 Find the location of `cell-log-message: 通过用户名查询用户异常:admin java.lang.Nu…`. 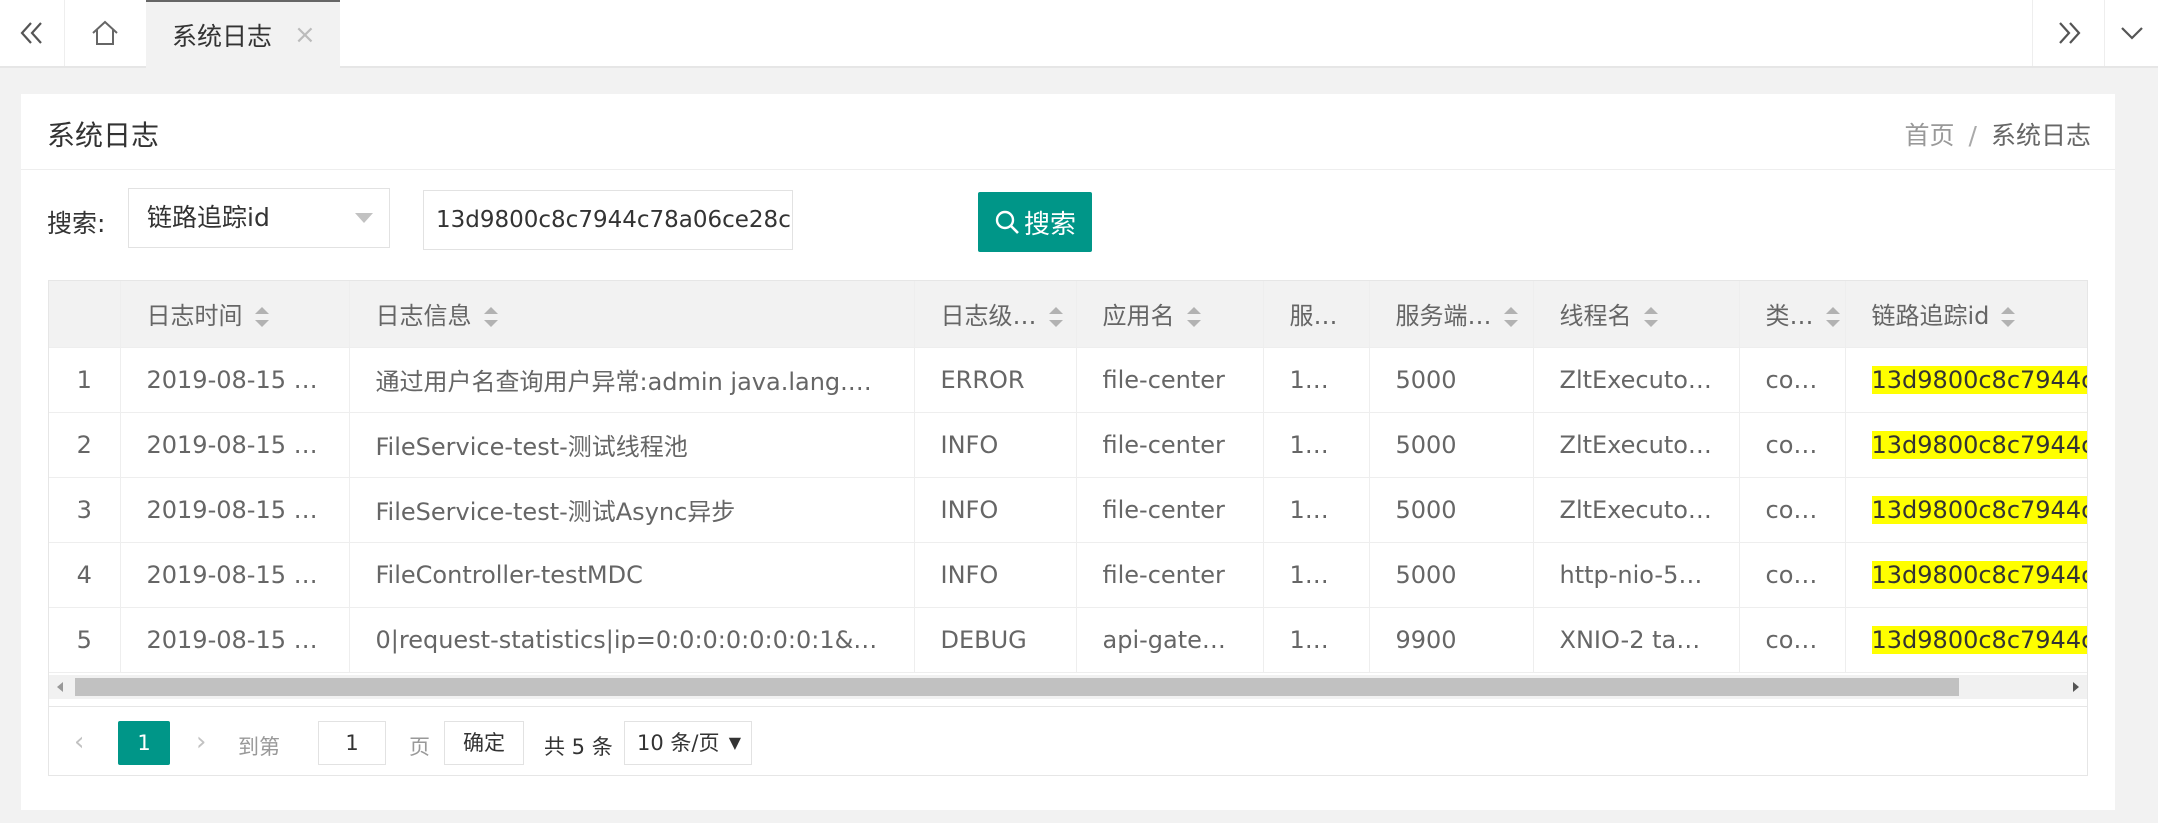

cell-log-message: 通过用户名查询用户异常:admin java.lang.Nu… is located at coordinates (632, 380).